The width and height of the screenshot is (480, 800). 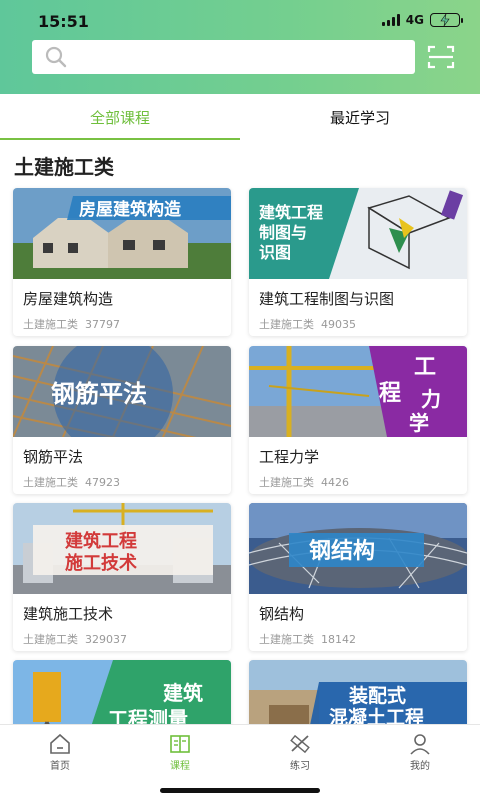 I want to click on course-card: 建筑工程 施工技术 建筑施工技术 土建施工类 329037, so click(x=122, y=577).